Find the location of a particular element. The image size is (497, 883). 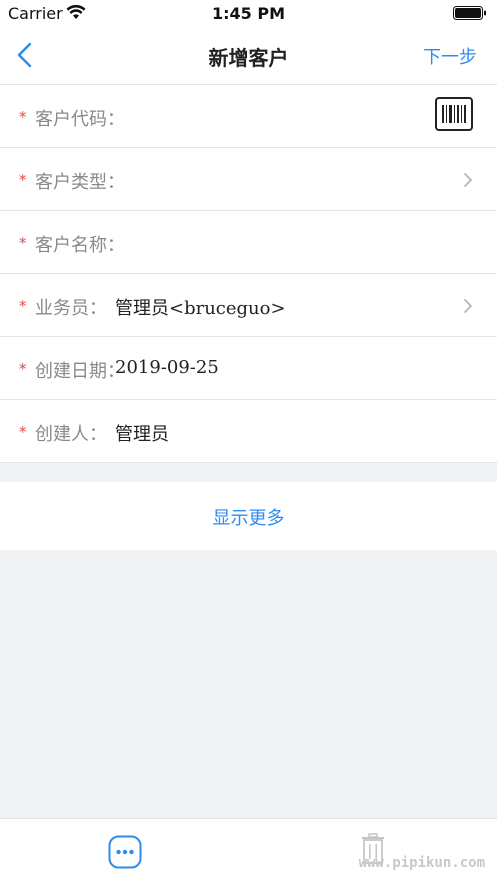

field-value: 管理员<bruceguo> is located at coordinates (200, 308).